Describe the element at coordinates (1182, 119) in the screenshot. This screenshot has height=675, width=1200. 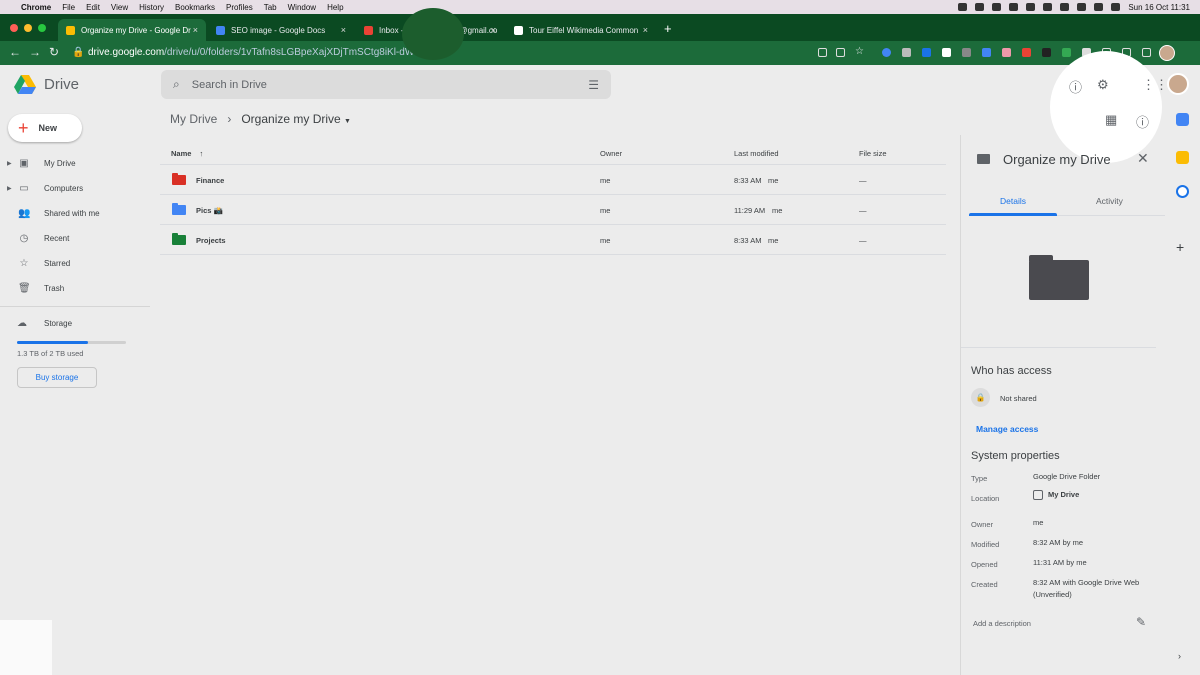
I see `calendar-icon` at that location.